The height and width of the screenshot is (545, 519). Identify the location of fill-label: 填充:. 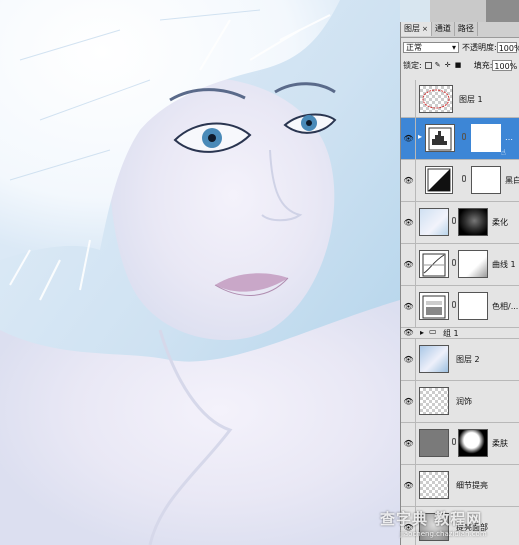
(483, 65).